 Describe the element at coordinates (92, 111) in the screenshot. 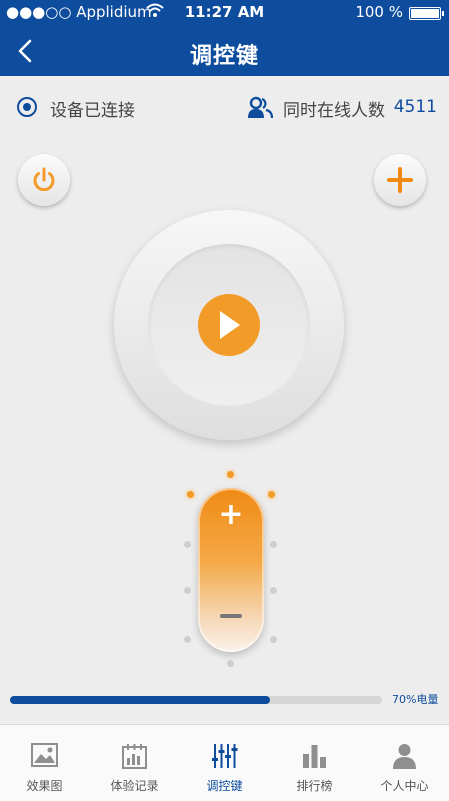

I see `connection-label: 设备已连接` at that location.